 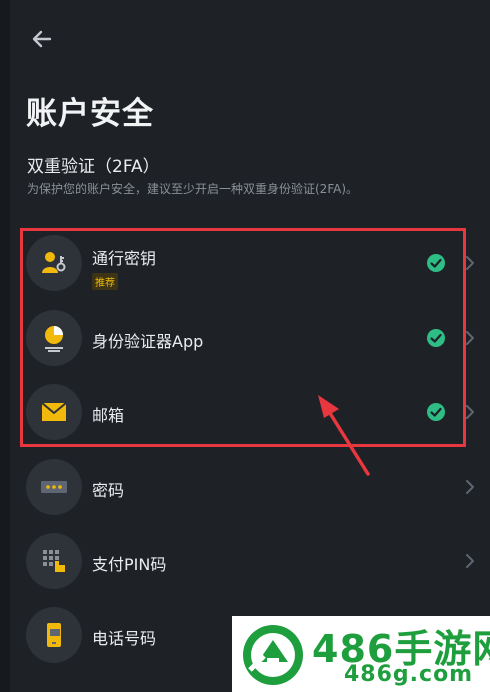 What do you see at coordinates (108, 490) in the screenshot?
I see `password-label: 密码` at bounding box center [108, 490].